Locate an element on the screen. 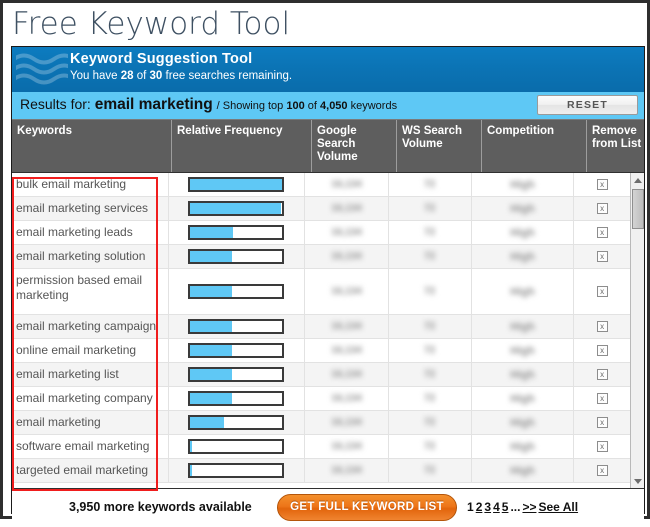 The width and height of the screenshot is (650, 527). column-header-keywords: Keywords is located at coordinates (92, 146).